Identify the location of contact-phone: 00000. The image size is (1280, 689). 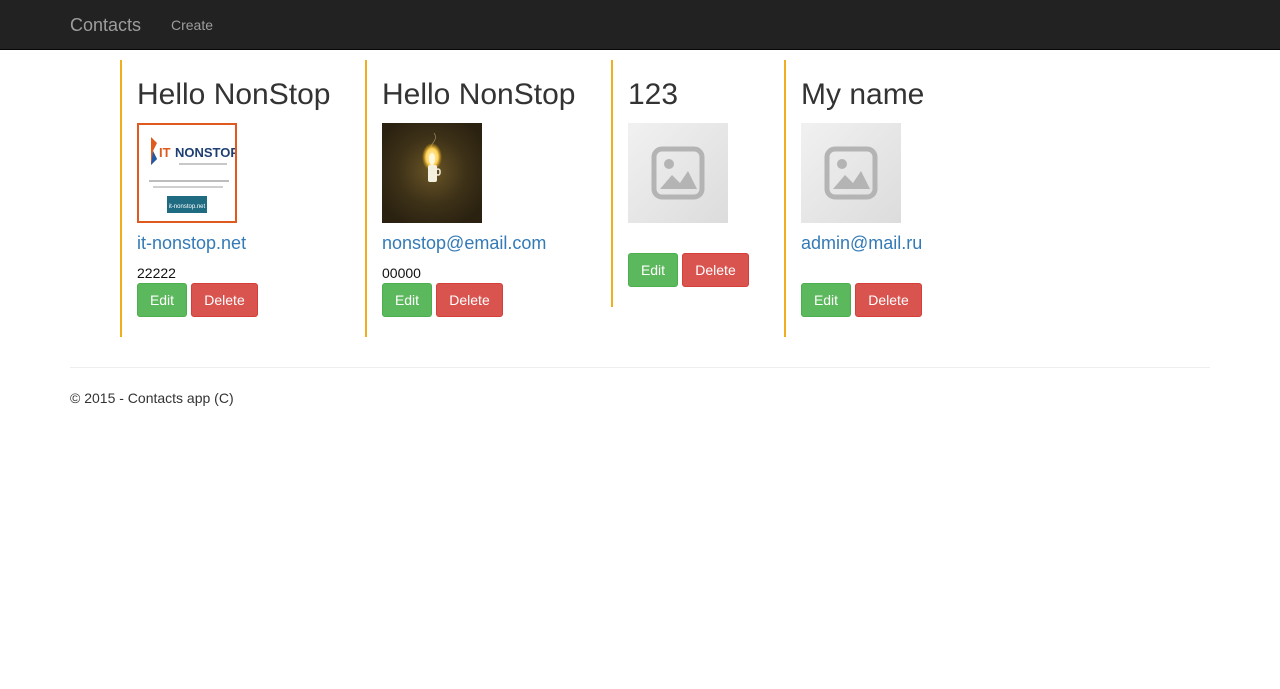
(401, 273).